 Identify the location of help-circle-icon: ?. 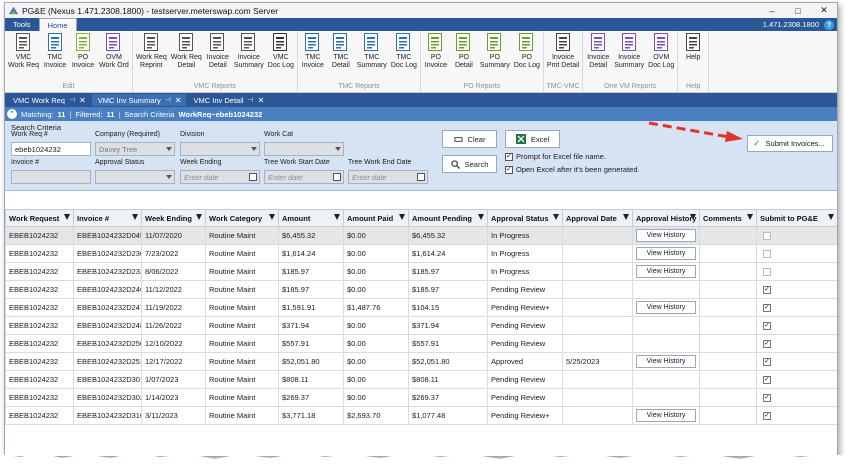
(829, 25).